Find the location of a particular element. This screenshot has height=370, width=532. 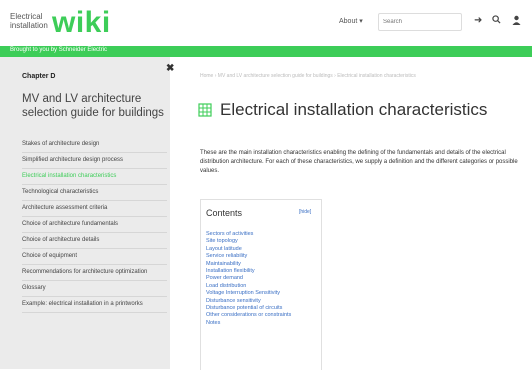

chapter-label: Chapter D is located at coordinates (39, 76).